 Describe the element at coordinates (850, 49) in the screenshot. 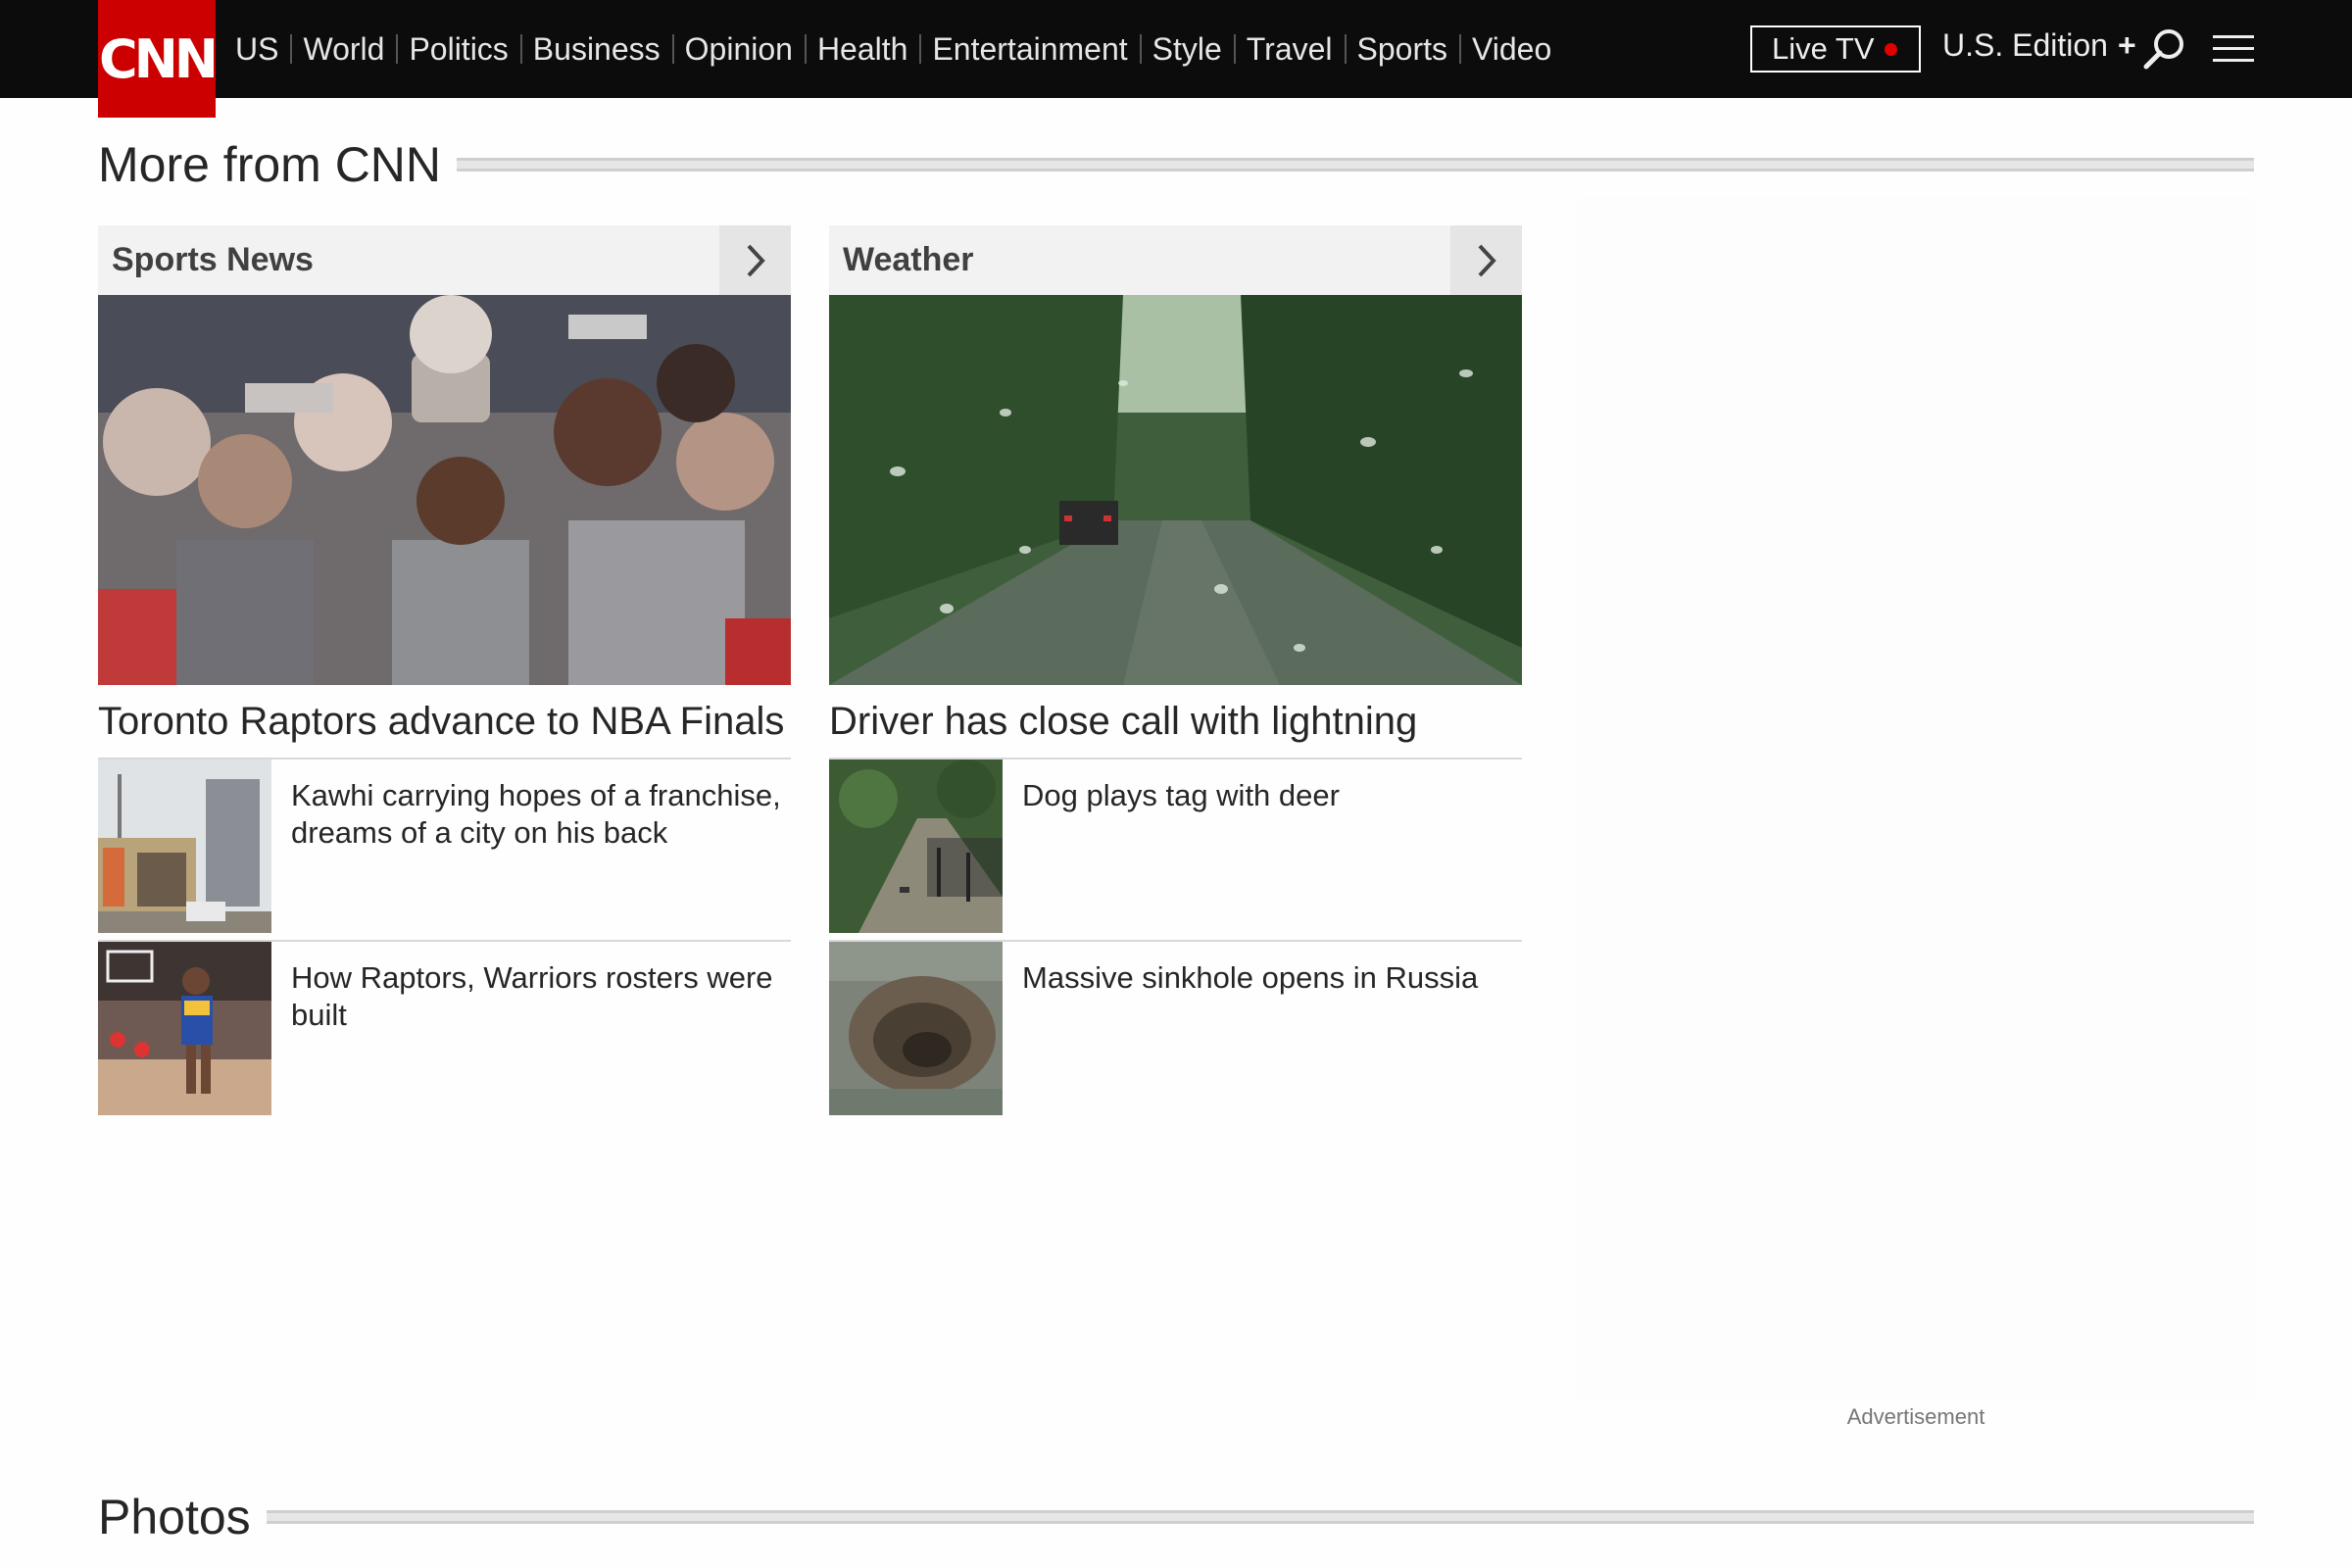

I see `nav-link-health: Health` at that location.